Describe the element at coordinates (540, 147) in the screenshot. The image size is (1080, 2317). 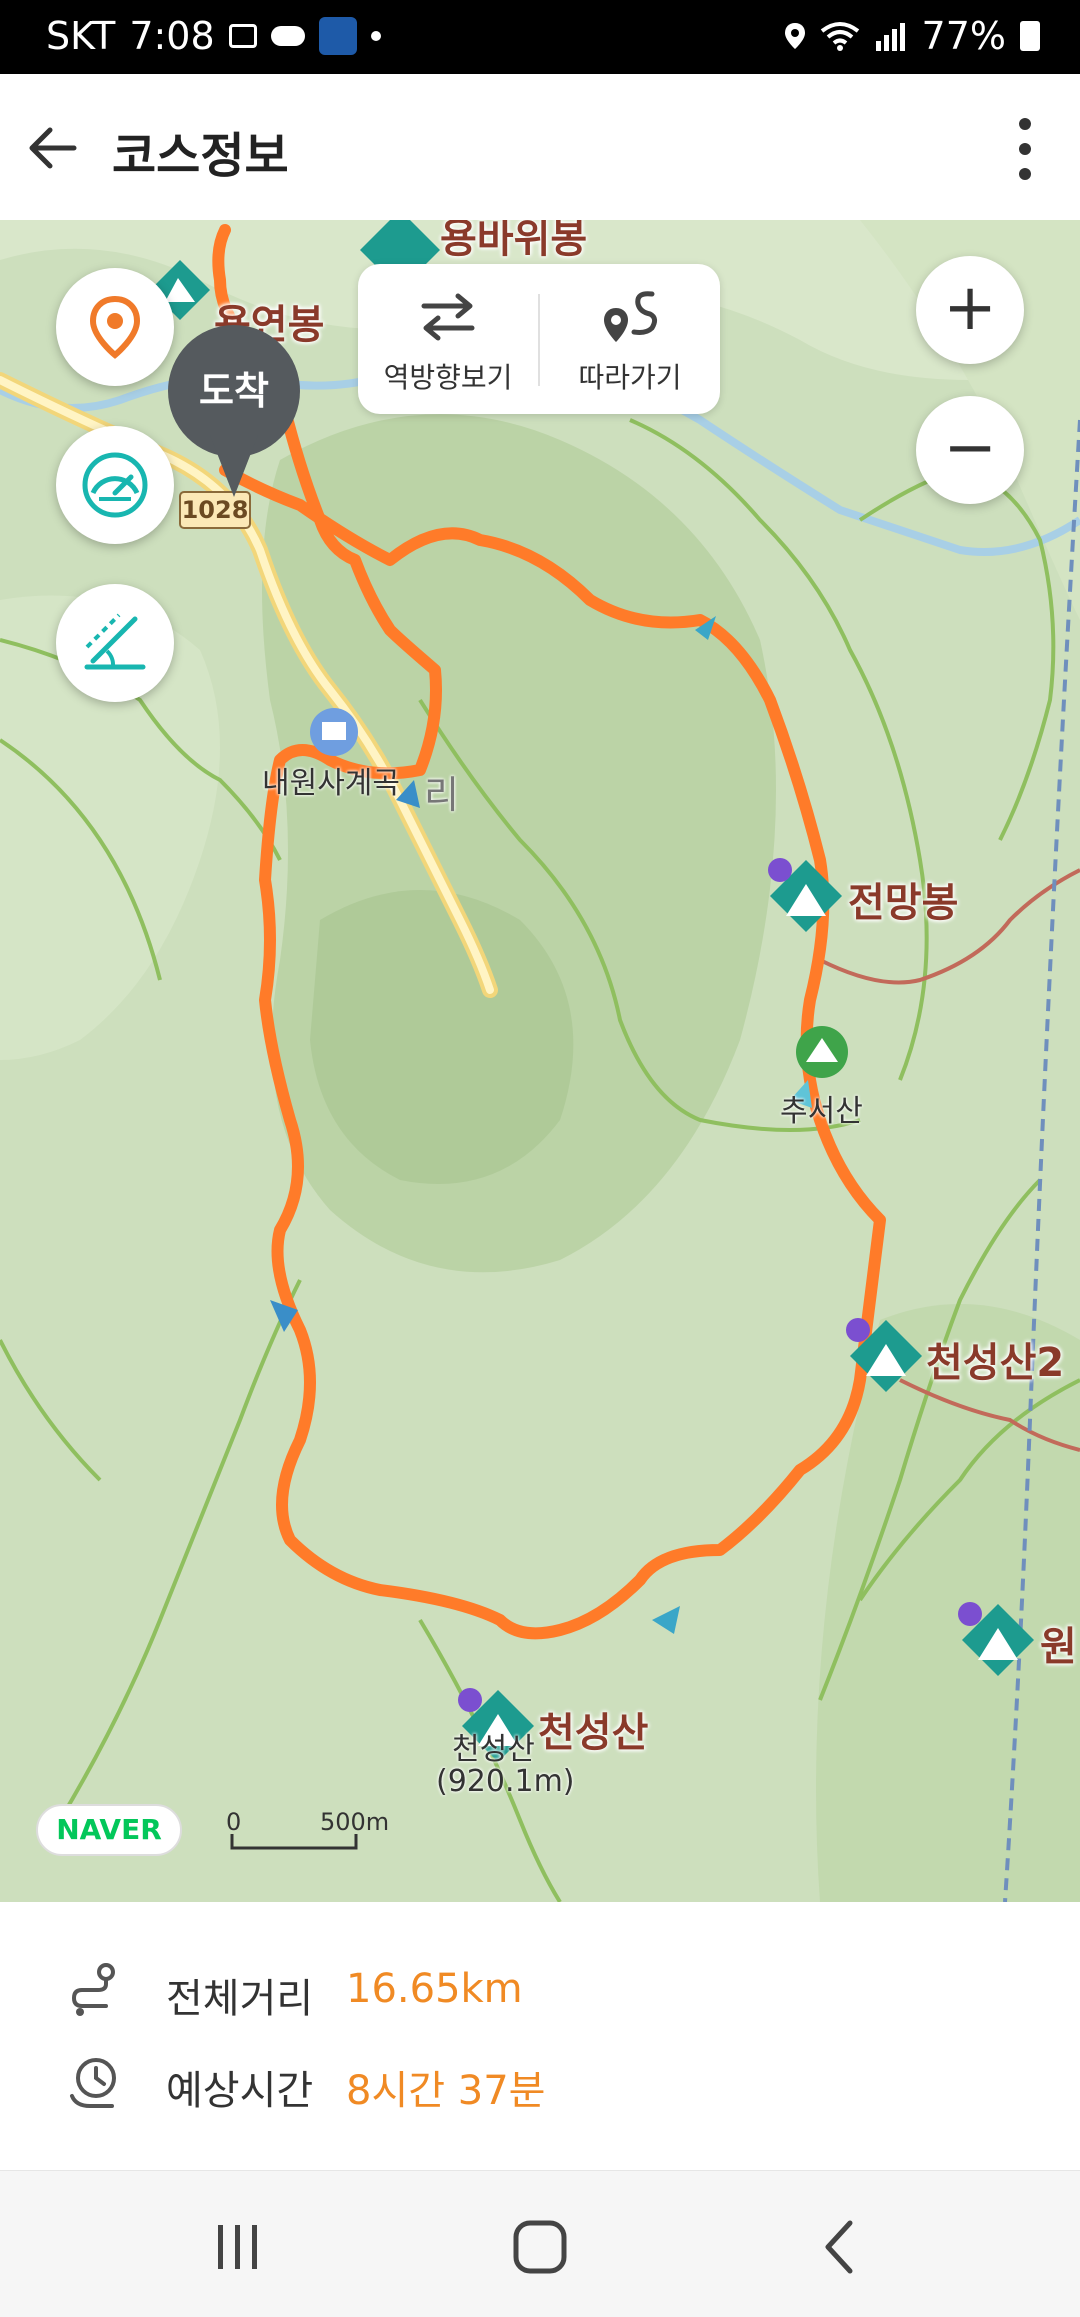
I see `app-header: 코스정보` at that location.